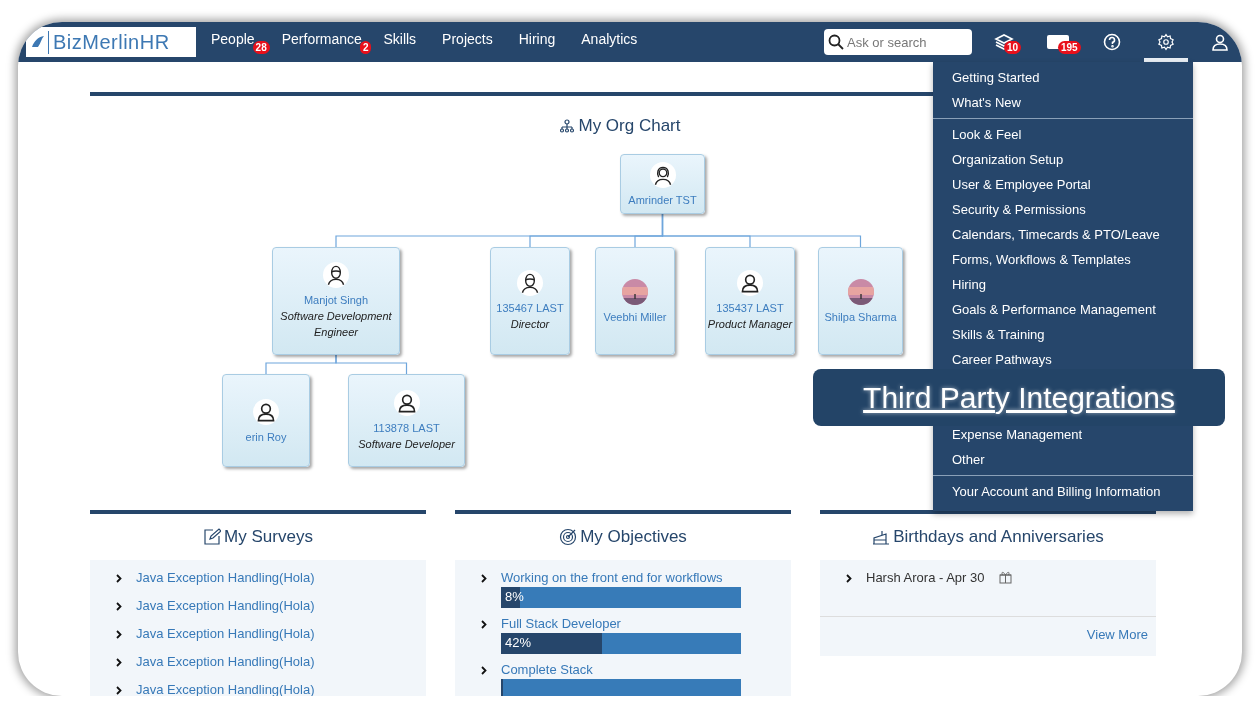 Image resolution: width=1260 pixels, height=708 pixels. What do you see at coordinates (1063, 491) in the screenshot?
I see `menu-item: Your Account and Billing Information` at bounding box center [1063, 491].